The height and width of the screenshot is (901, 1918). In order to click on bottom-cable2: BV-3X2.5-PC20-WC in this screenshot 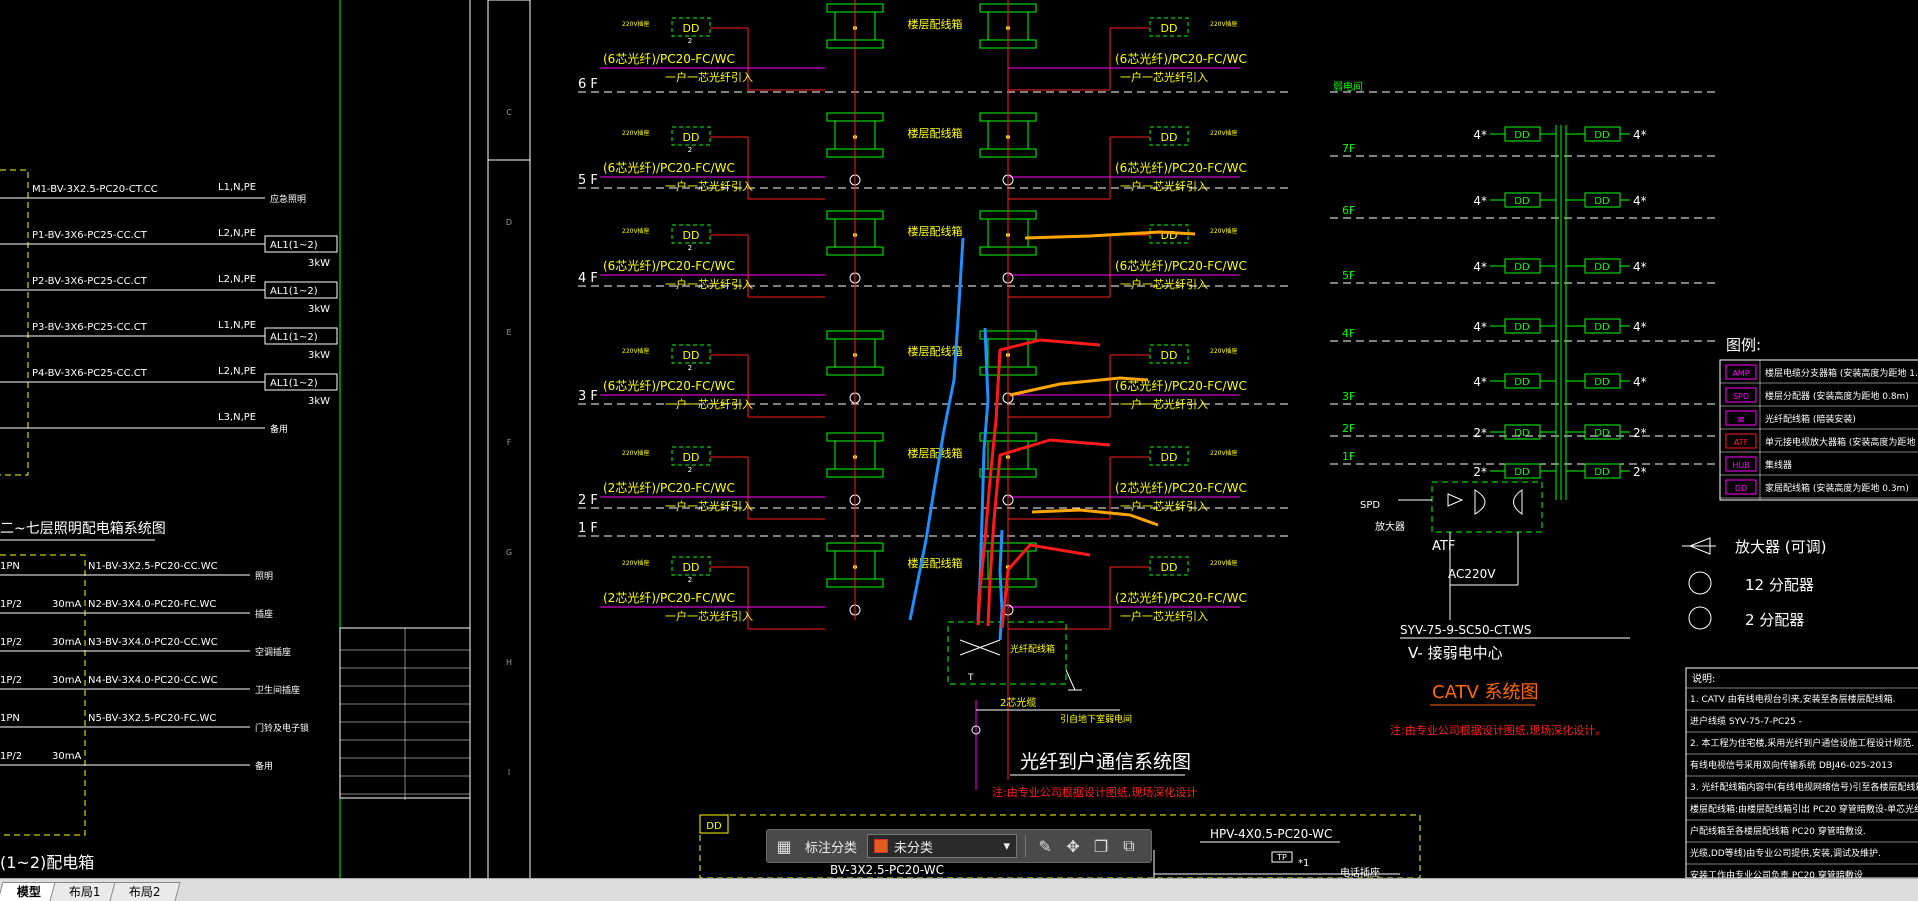, I will do `click(887, 870)`.